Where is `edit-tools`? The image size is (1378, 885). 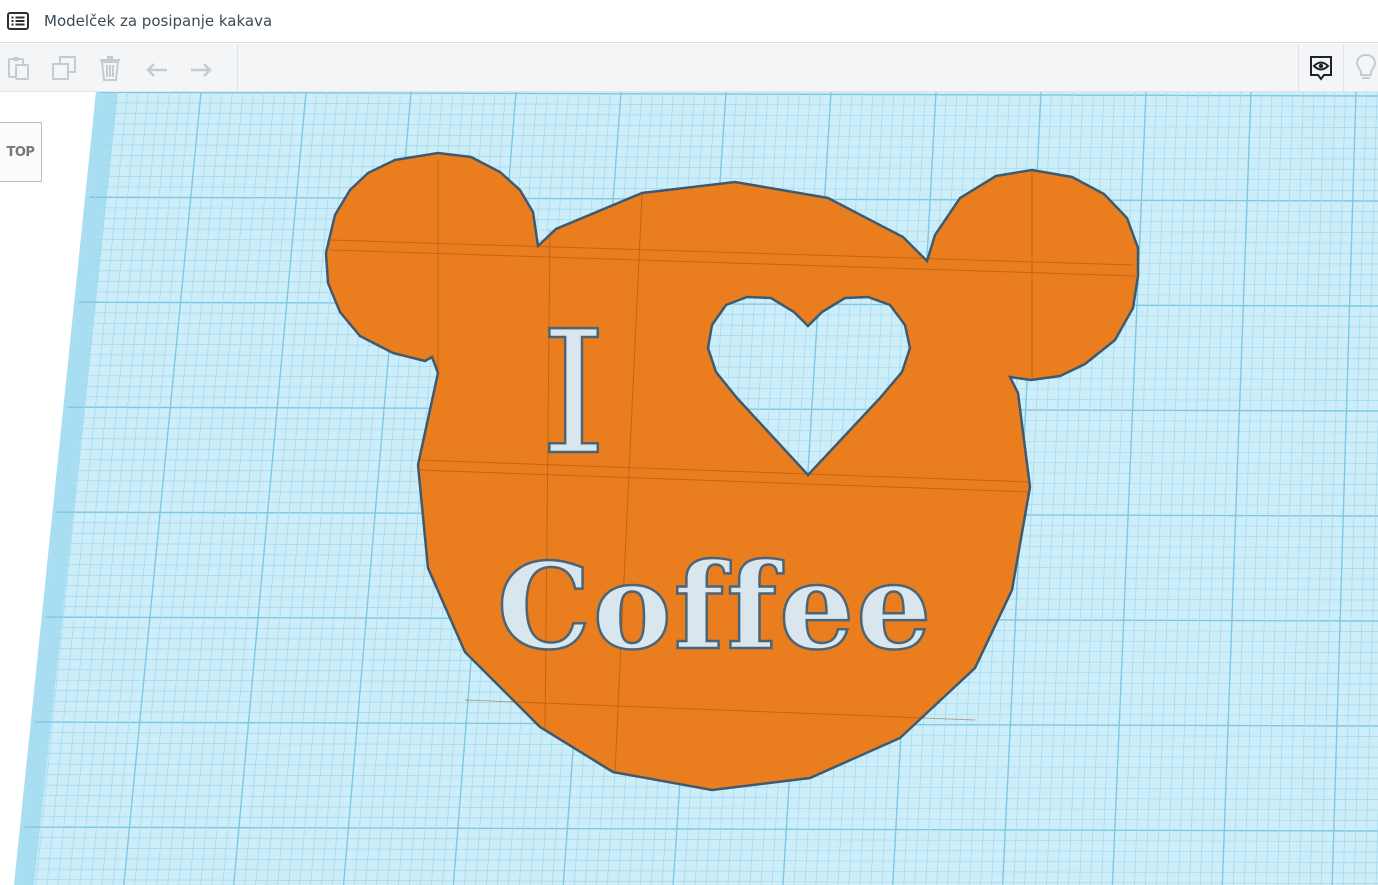
edit-tools is located at coordinates (119, 67).